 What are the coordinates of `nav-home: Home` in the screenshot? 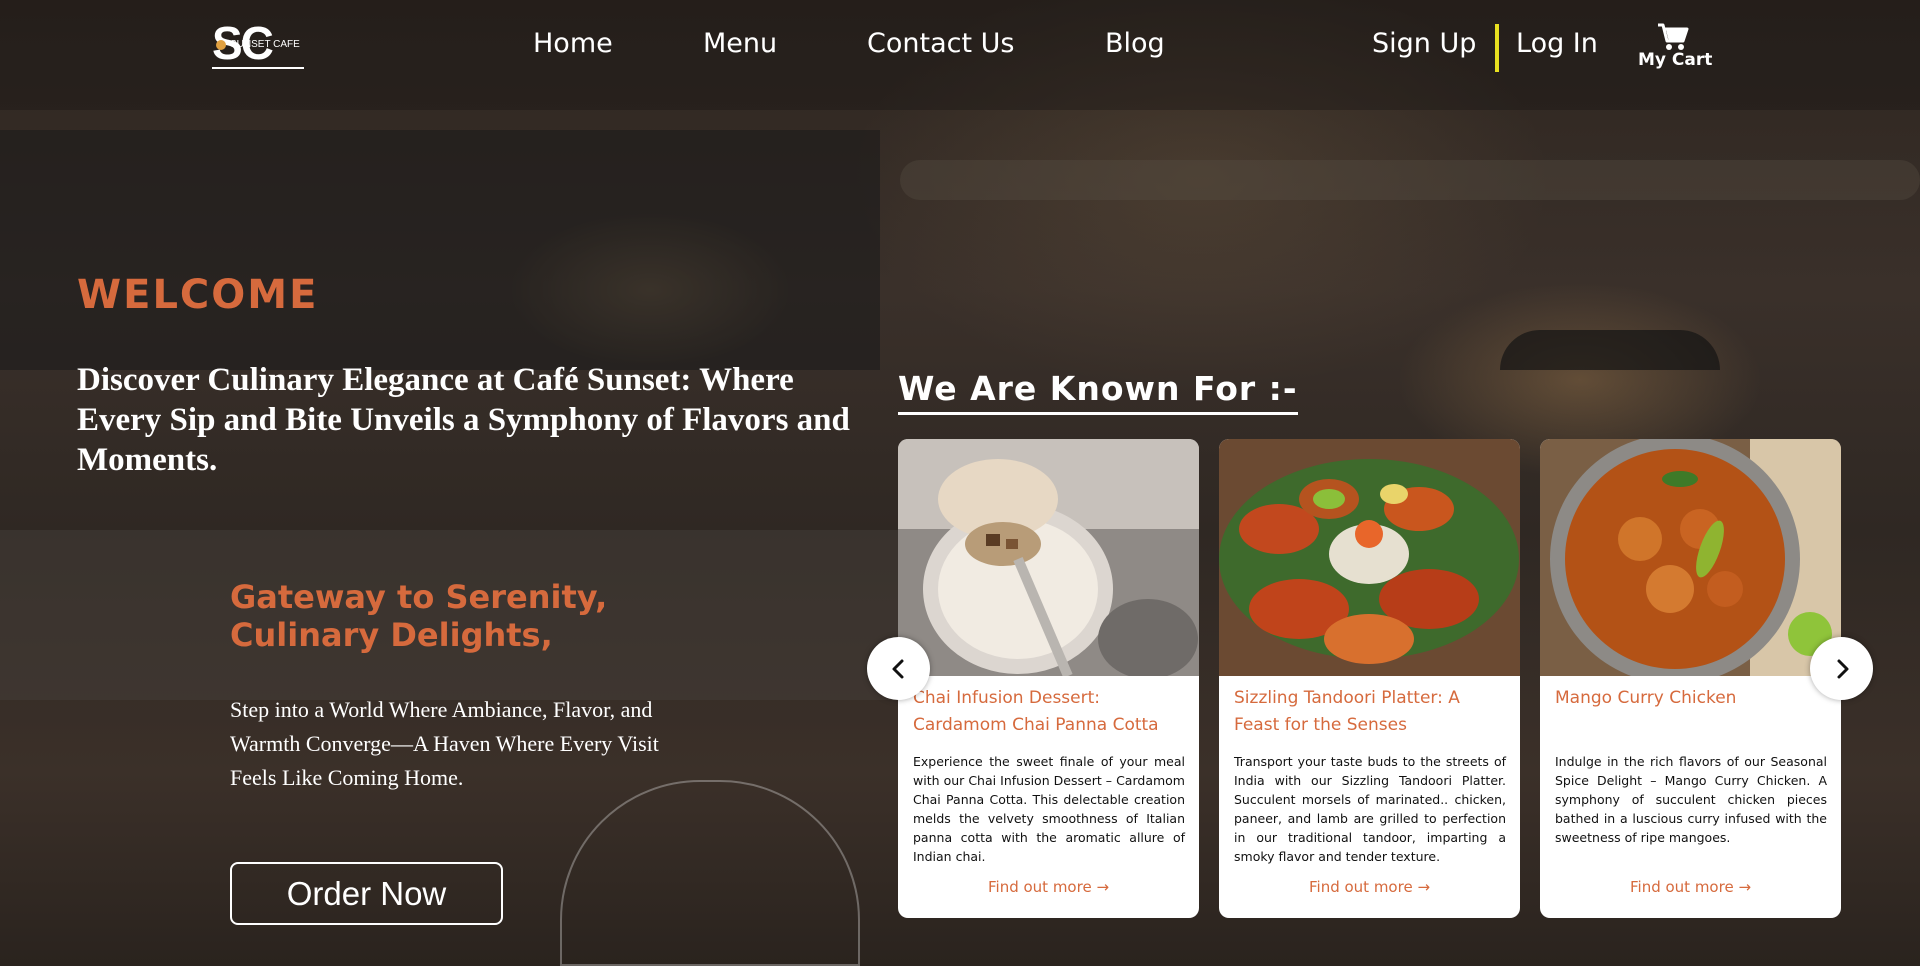 It's located at (573, 44).